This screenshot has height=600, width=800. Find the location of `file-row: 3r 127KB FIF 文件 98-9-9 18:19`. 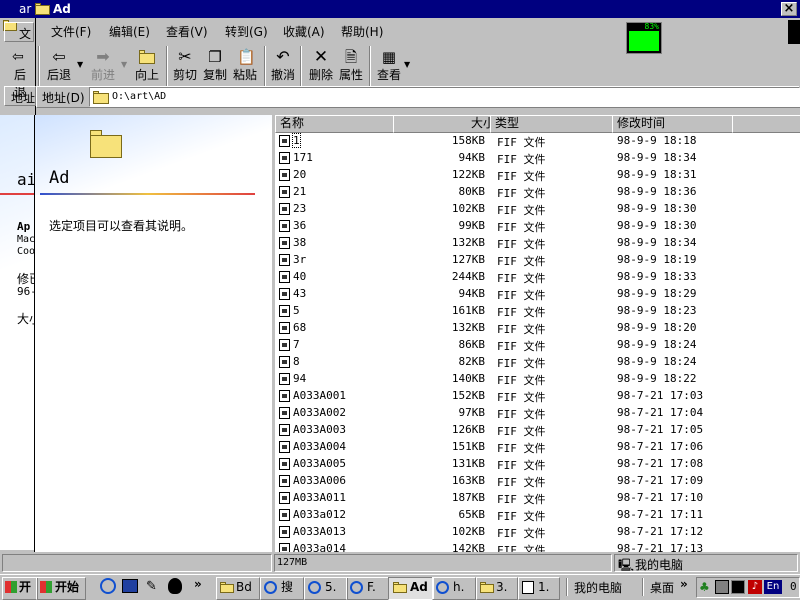

file-row: 3r 127KB FIF 文件 98-9-9 18:19 is located at coordinates (537, 260).